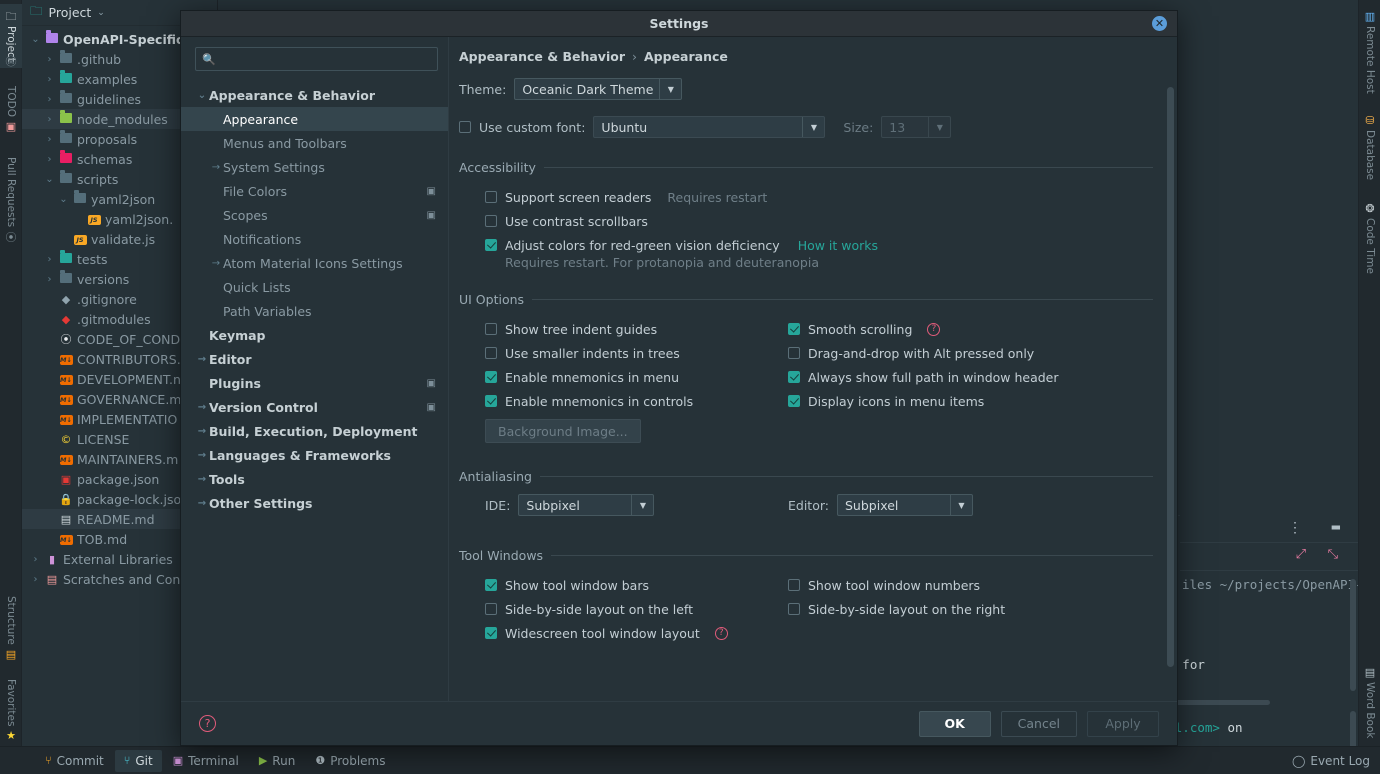 This screenshot has width=1380, height=774. What do you see at coordinates (1333, 554) in the screenshot?
I see `collapse-icon: ⤡` at bounding box center [1333, 554].